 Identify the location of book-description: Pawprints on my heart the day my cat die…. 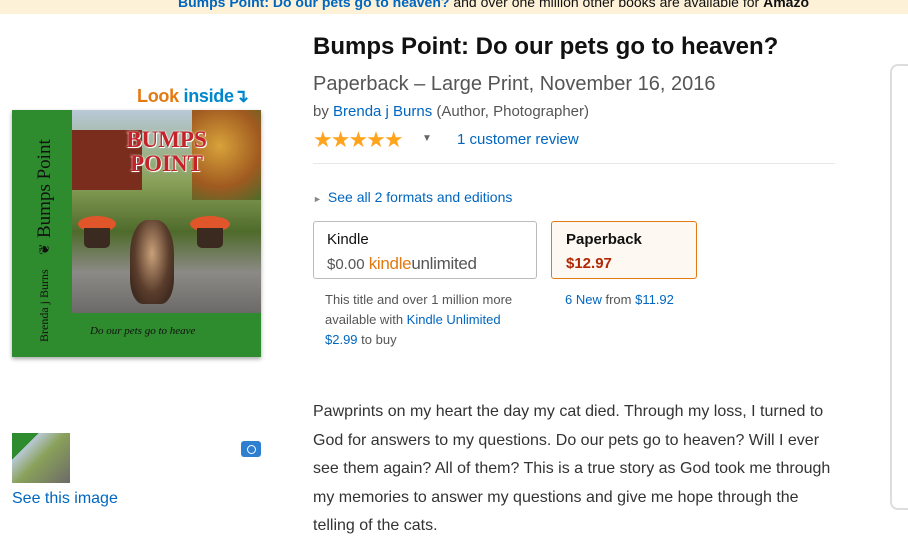
(572, 468).